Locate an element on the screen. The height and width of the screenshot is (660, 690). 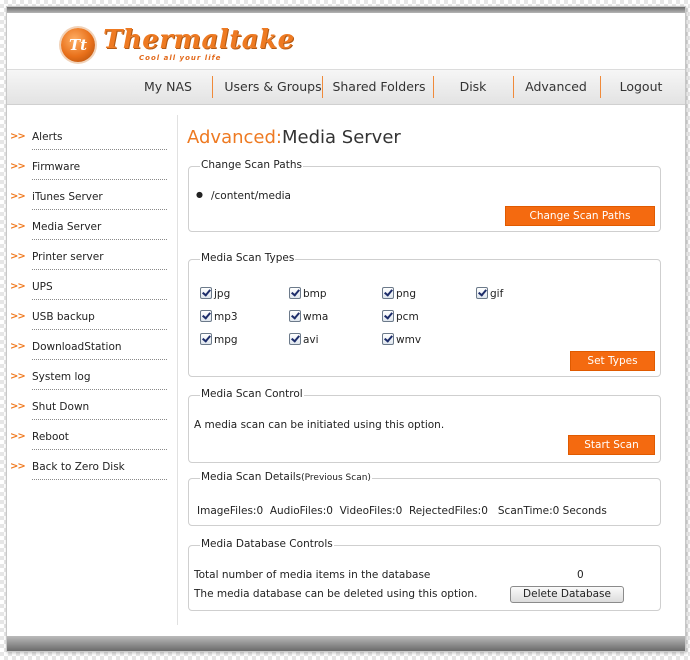
sidebar-item-label: iTunes Server is located at coordinates (67, 197).